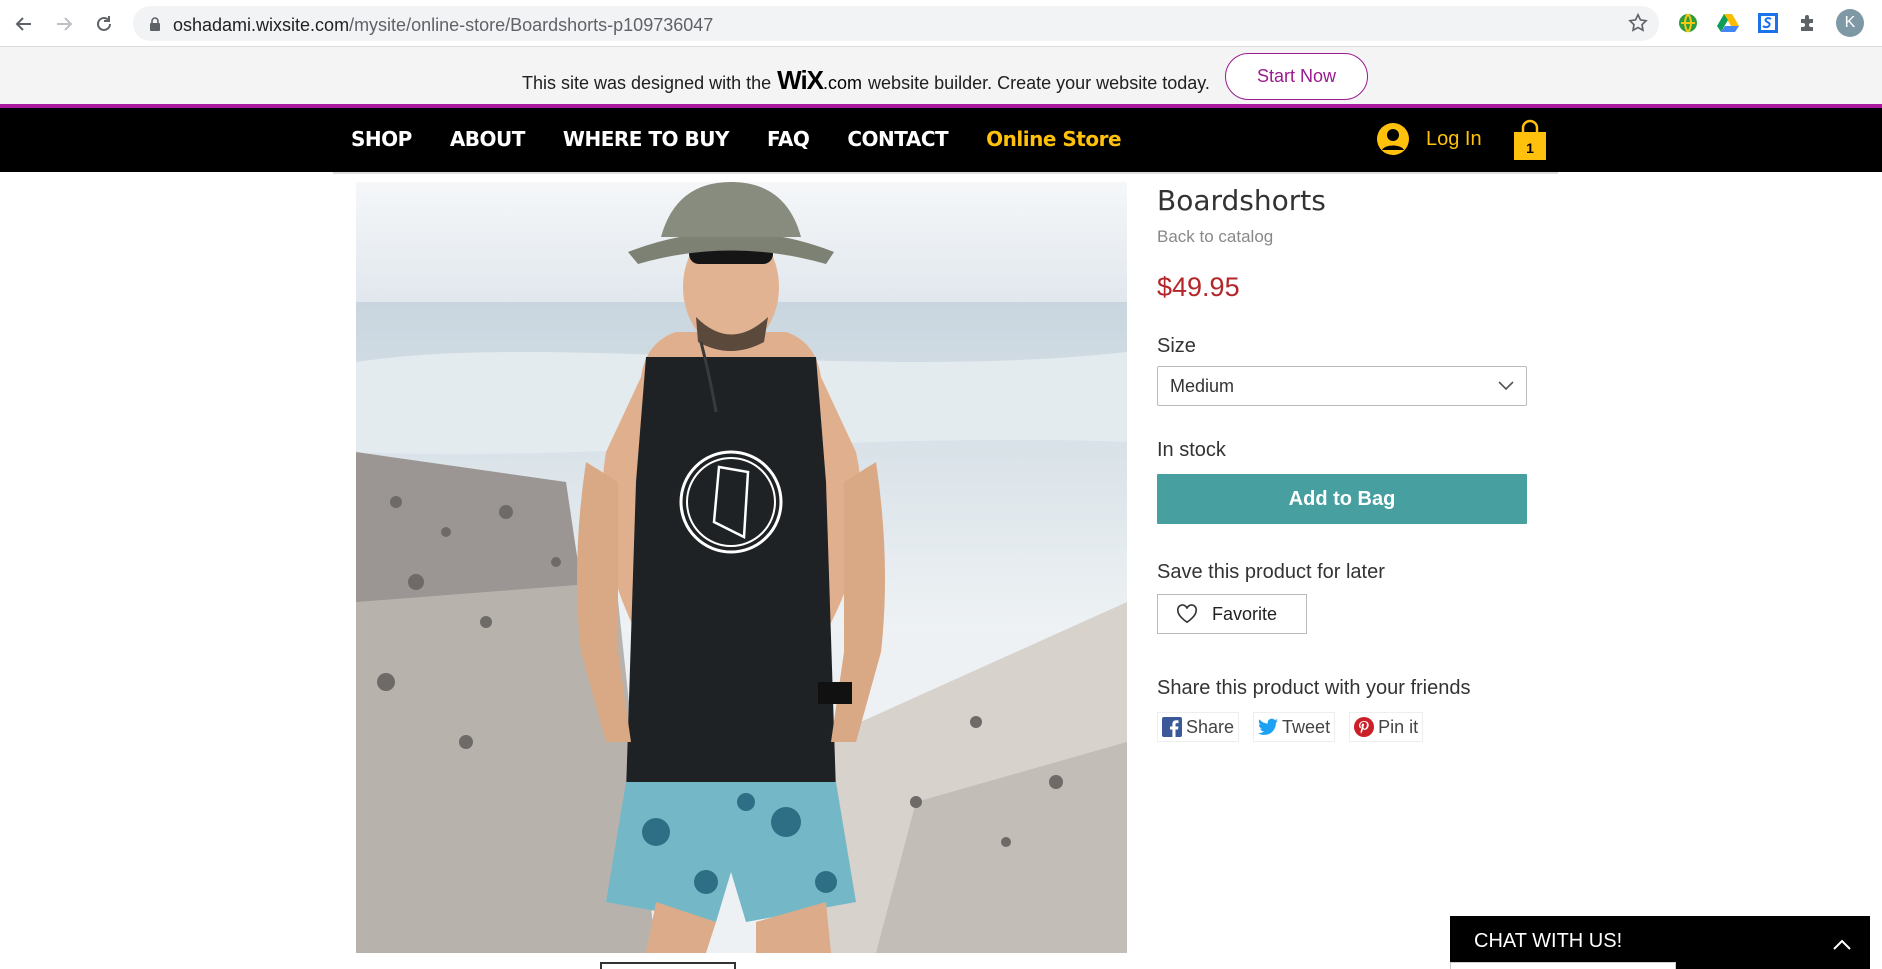 This screenshot has height=969, width=1882. Describe the element at coordinates (1314, 688) in the screenshot. I see `share-label: Share this product with your friends` at that location.